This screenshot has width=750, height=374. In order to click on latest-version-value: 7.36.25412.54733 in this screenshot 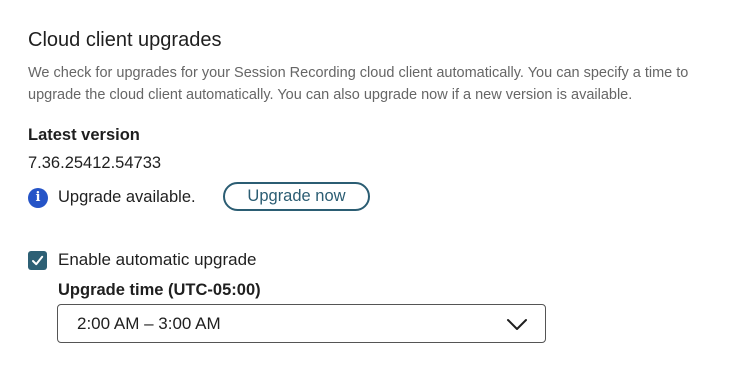, I will do `click(95, 163)`.